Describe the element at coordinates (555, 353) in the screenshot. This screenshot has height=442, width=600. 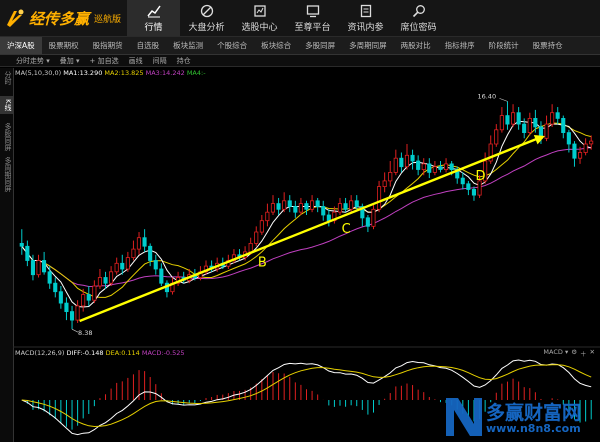
I see `macd-selector: MACD ▾` at that location.